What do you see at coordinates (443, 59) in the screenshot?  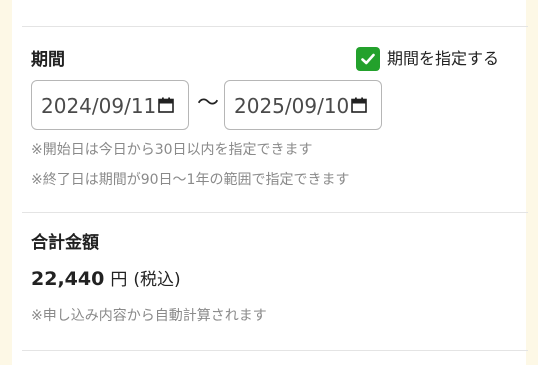 I see `period-checkbox-label: 期間を指定する` at bounding box center [443, 59].